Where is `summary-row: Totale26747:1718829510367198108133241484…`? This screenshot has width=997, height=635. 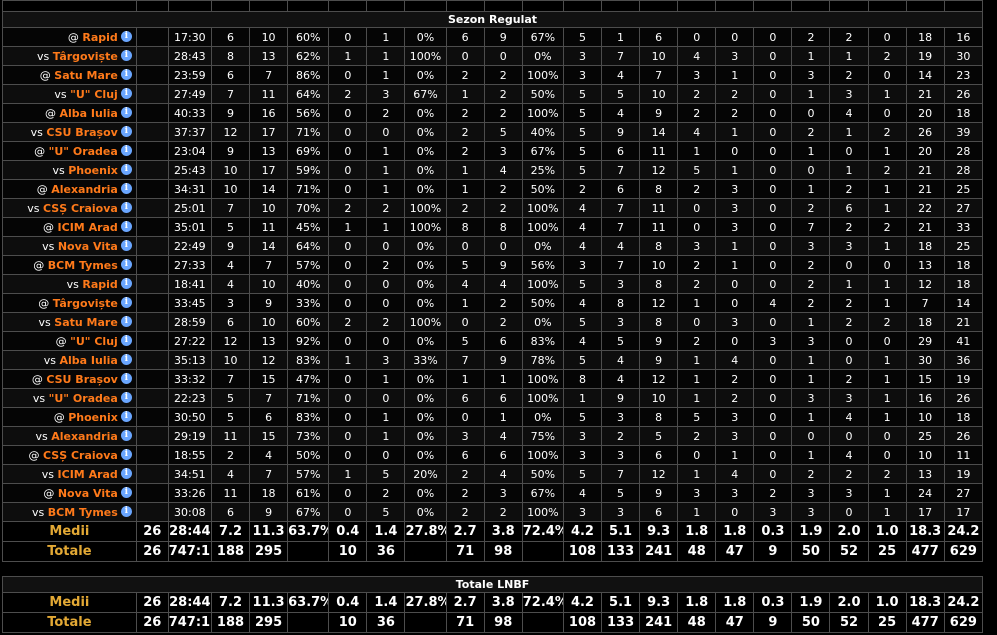 summary-row: Totale26747:1718829510367198108133241484… is located at coordinates (493, 551).